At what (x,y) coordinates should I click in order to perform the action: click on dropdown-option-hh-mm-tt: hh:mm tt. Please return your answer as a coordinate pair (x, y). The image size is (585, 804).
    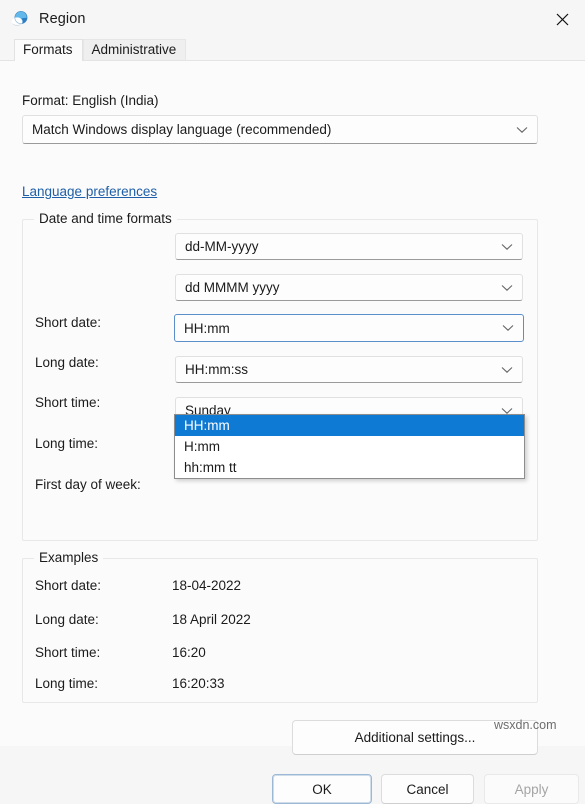
    Looking at the image, I should click on (349, 467).